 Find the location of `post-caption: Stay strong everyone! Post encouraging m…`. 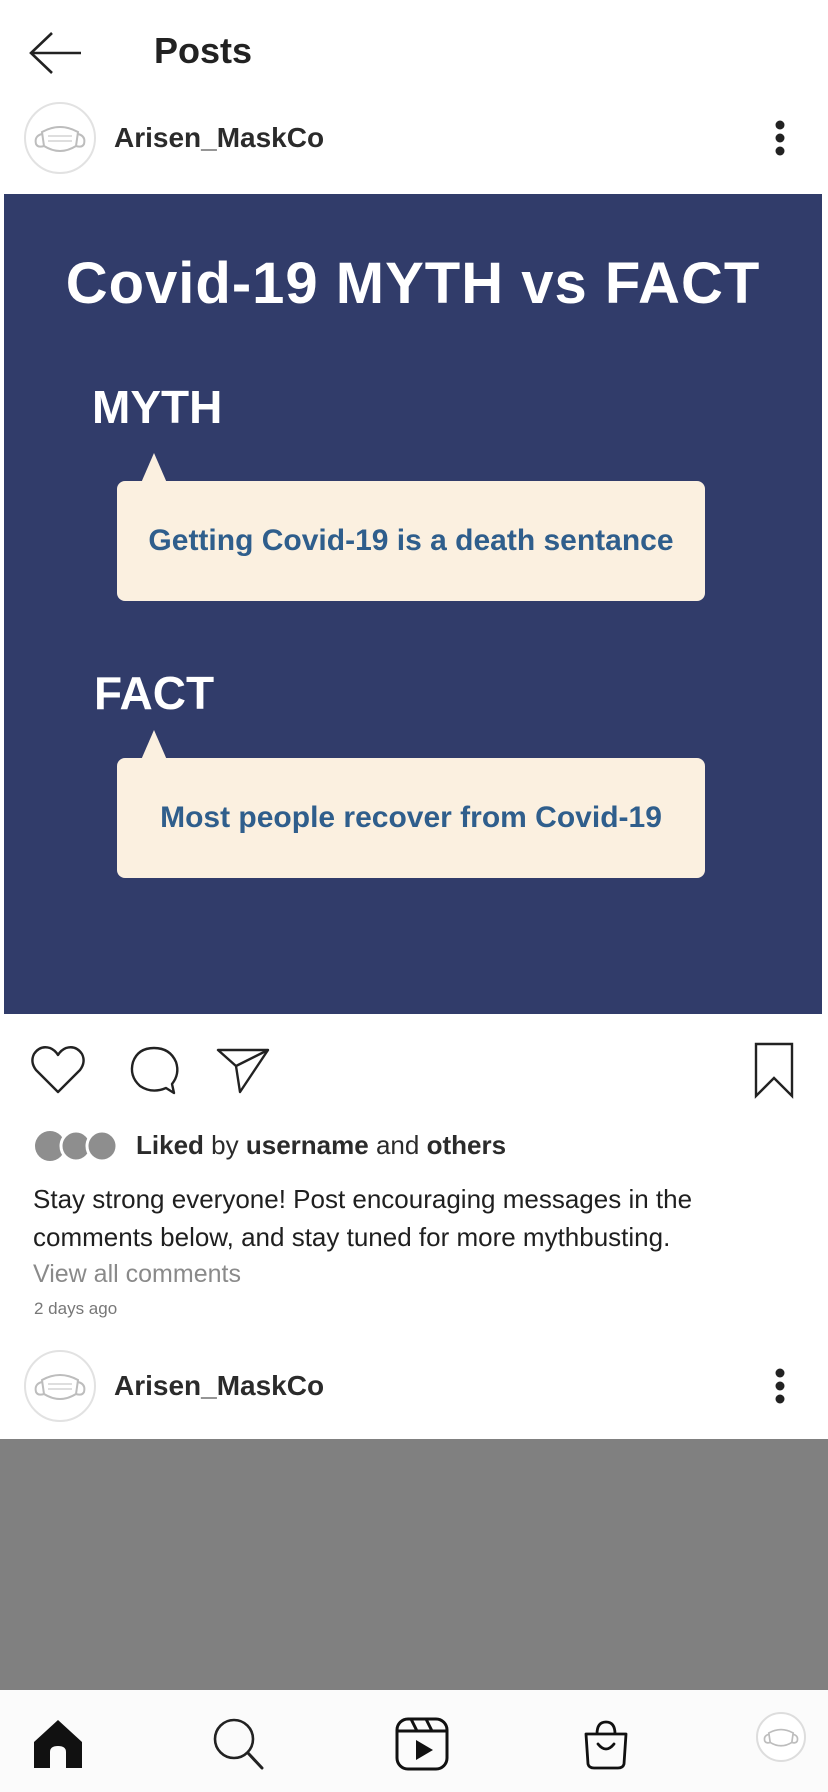

post-caption: Stay strong everyone! Post encouraging m… is located at coordinates (363, 1218).